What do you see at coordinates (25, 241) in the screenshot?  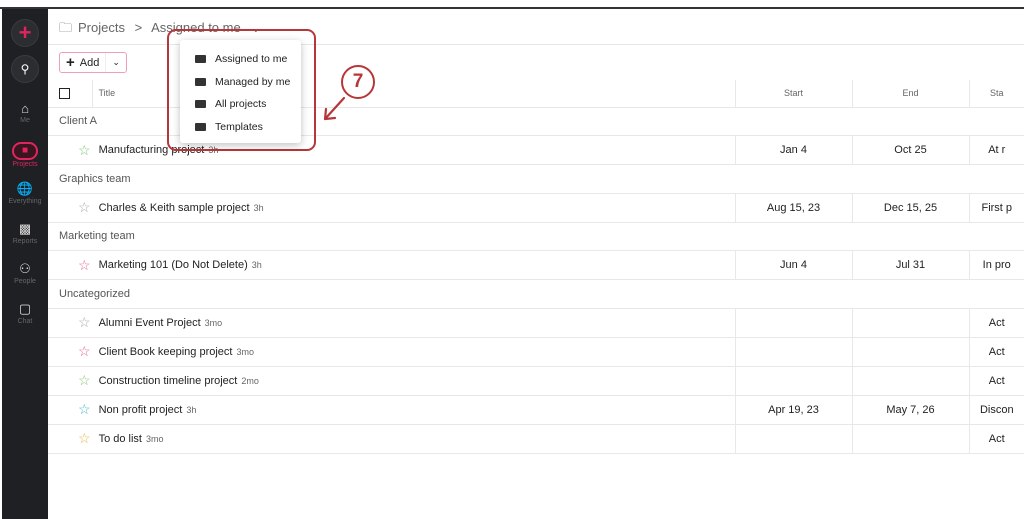 I see `sidebar-item-label: Reports` at bounding box center [25, 241].